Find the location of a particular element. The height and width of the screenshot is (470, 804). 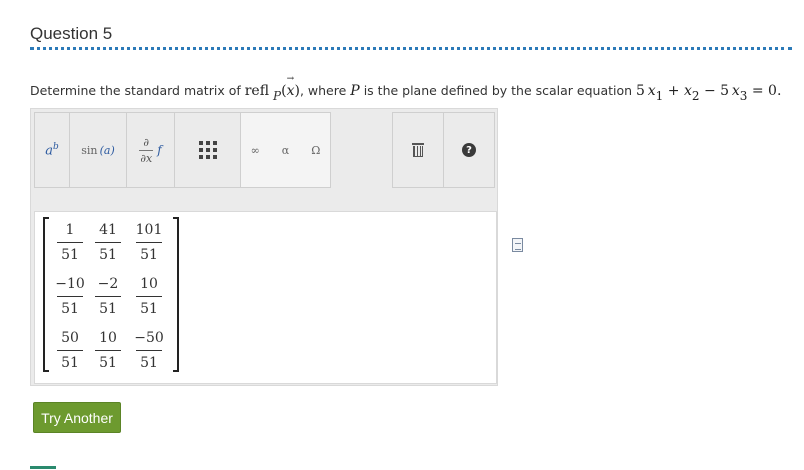

matrix-icon is located at coordinates (207, 150).